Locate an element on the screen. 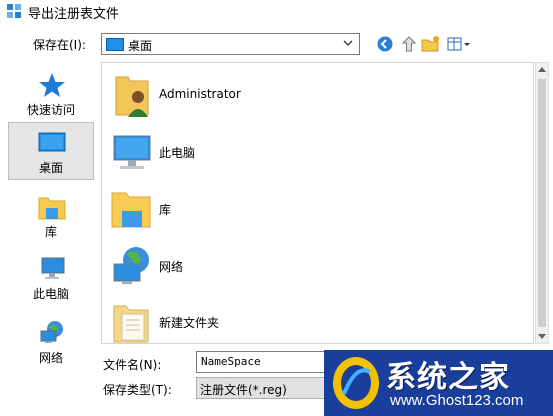 The image size is (553, 416). folder-icon is located at coordinates (131, 324).